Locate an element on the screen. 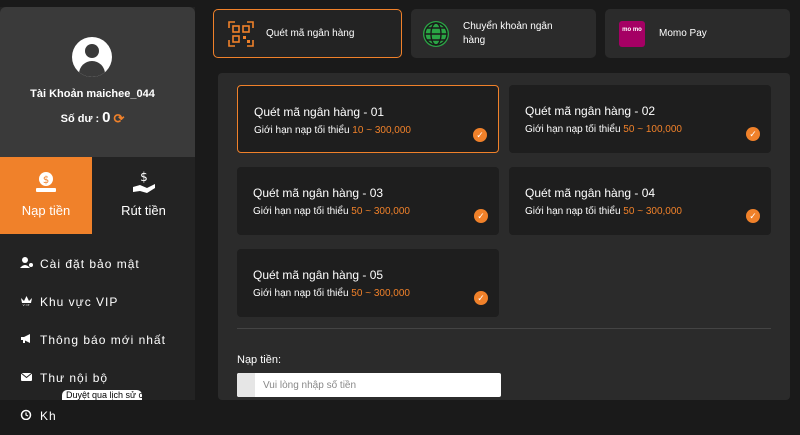 This screenshot has width=800, height=435. history-icon is located at coordinates (28, 416).